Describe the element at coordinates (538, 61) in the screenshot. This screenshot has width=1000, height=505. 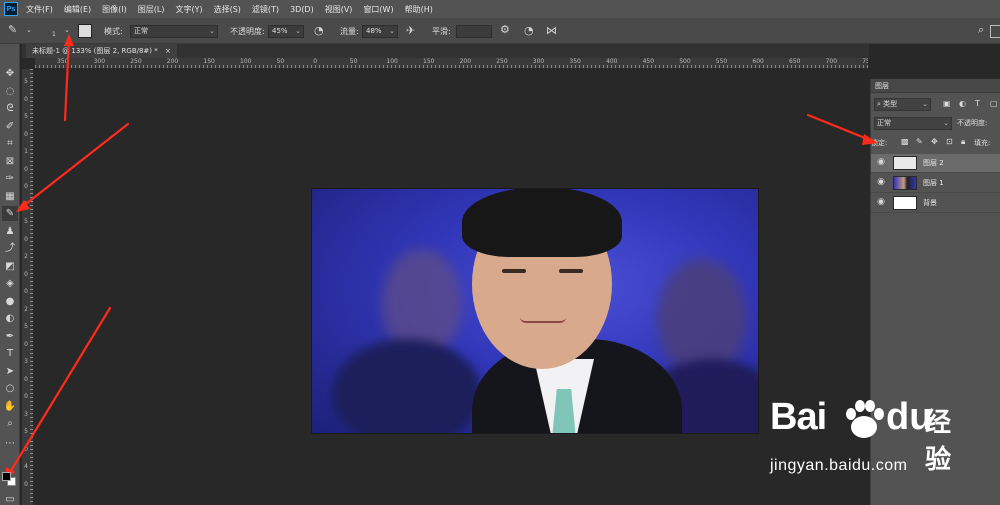
I see `ruler-tick-label: 300` at that location.